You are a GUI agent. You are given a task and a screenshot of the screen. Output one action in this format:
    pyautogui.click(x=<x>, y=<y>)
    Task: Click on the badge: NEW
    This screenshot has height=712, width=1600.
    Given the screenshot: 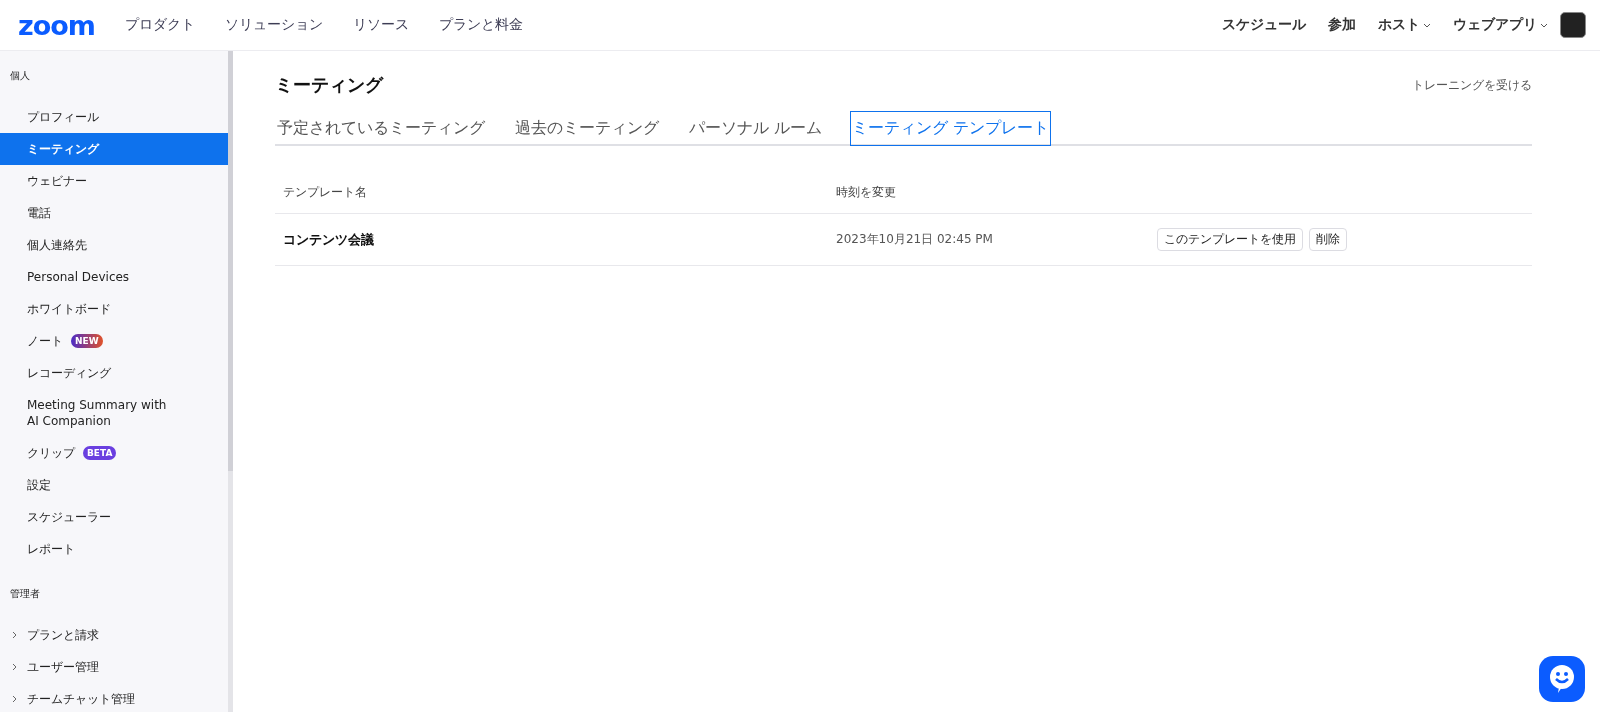 What is the action you would take?
    pyautogui.click(x=87, y=341)
    